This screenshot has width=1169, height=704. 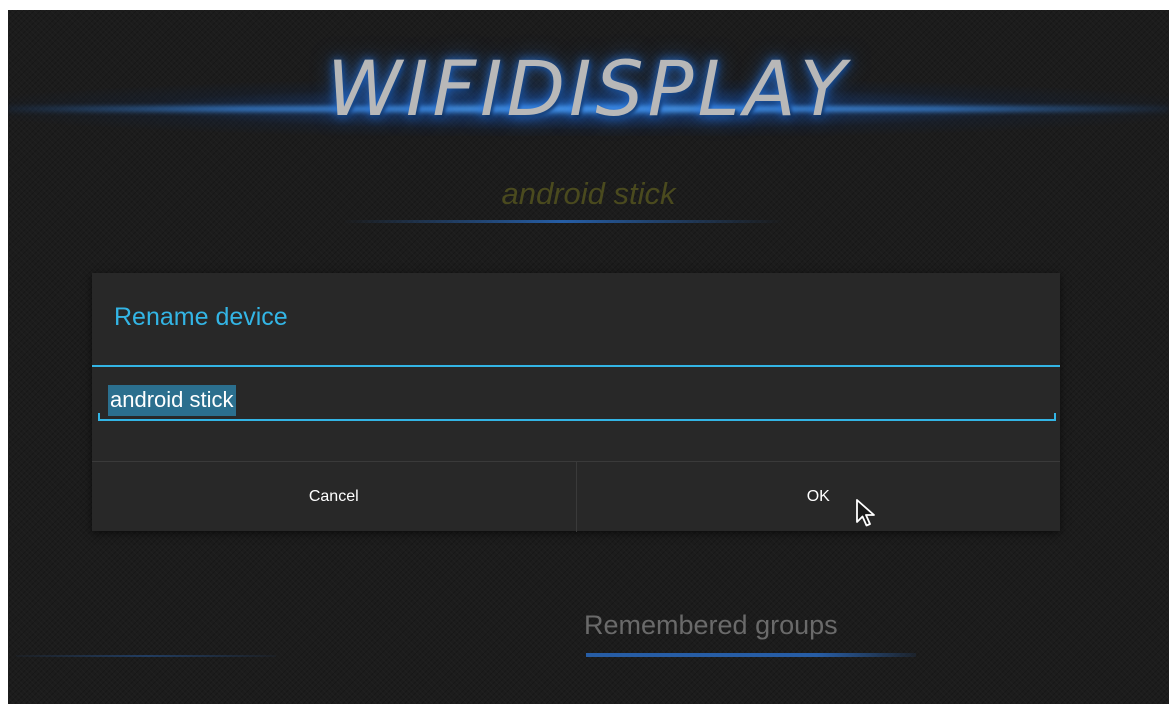 I want to click on remembered-groups-underline, so click(x=751, y=655).